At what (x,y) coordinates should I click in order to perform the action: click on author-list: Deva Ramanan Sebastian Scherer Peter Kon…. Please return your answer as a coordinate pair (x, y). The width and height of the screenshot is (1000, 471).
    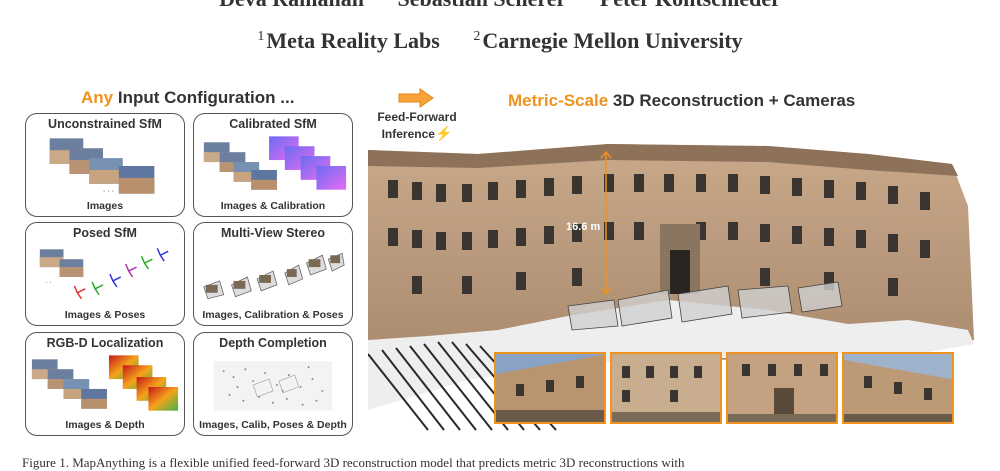
    Looking at the image, I should click on (500, 6).